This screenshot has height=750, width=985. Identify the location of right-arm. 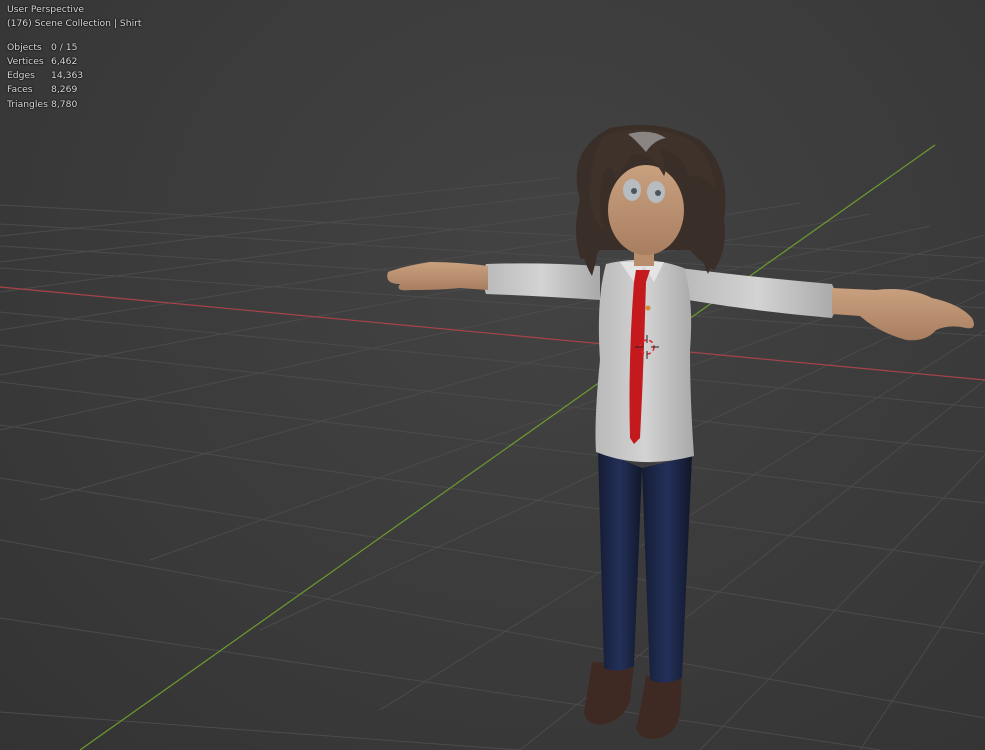
(758, 293).